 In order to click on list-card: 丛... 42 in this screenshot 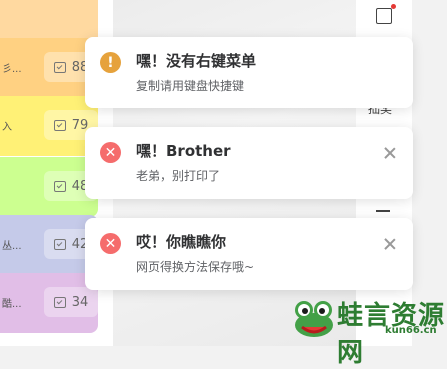, I will do `click(49, 245)`.